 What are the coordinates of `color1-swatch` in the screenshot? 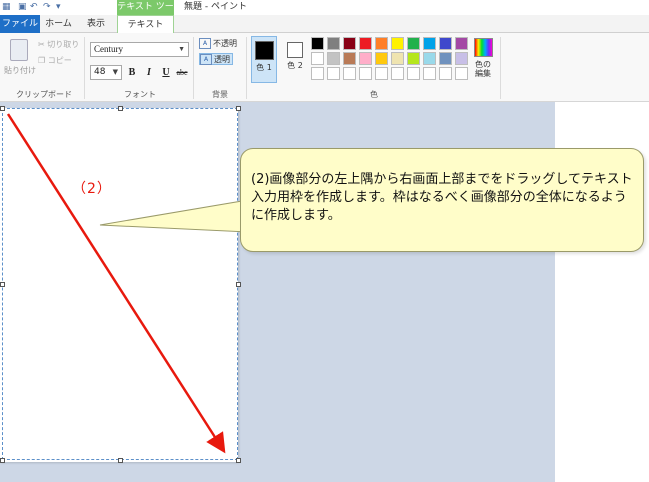 It's located at (264, 50).